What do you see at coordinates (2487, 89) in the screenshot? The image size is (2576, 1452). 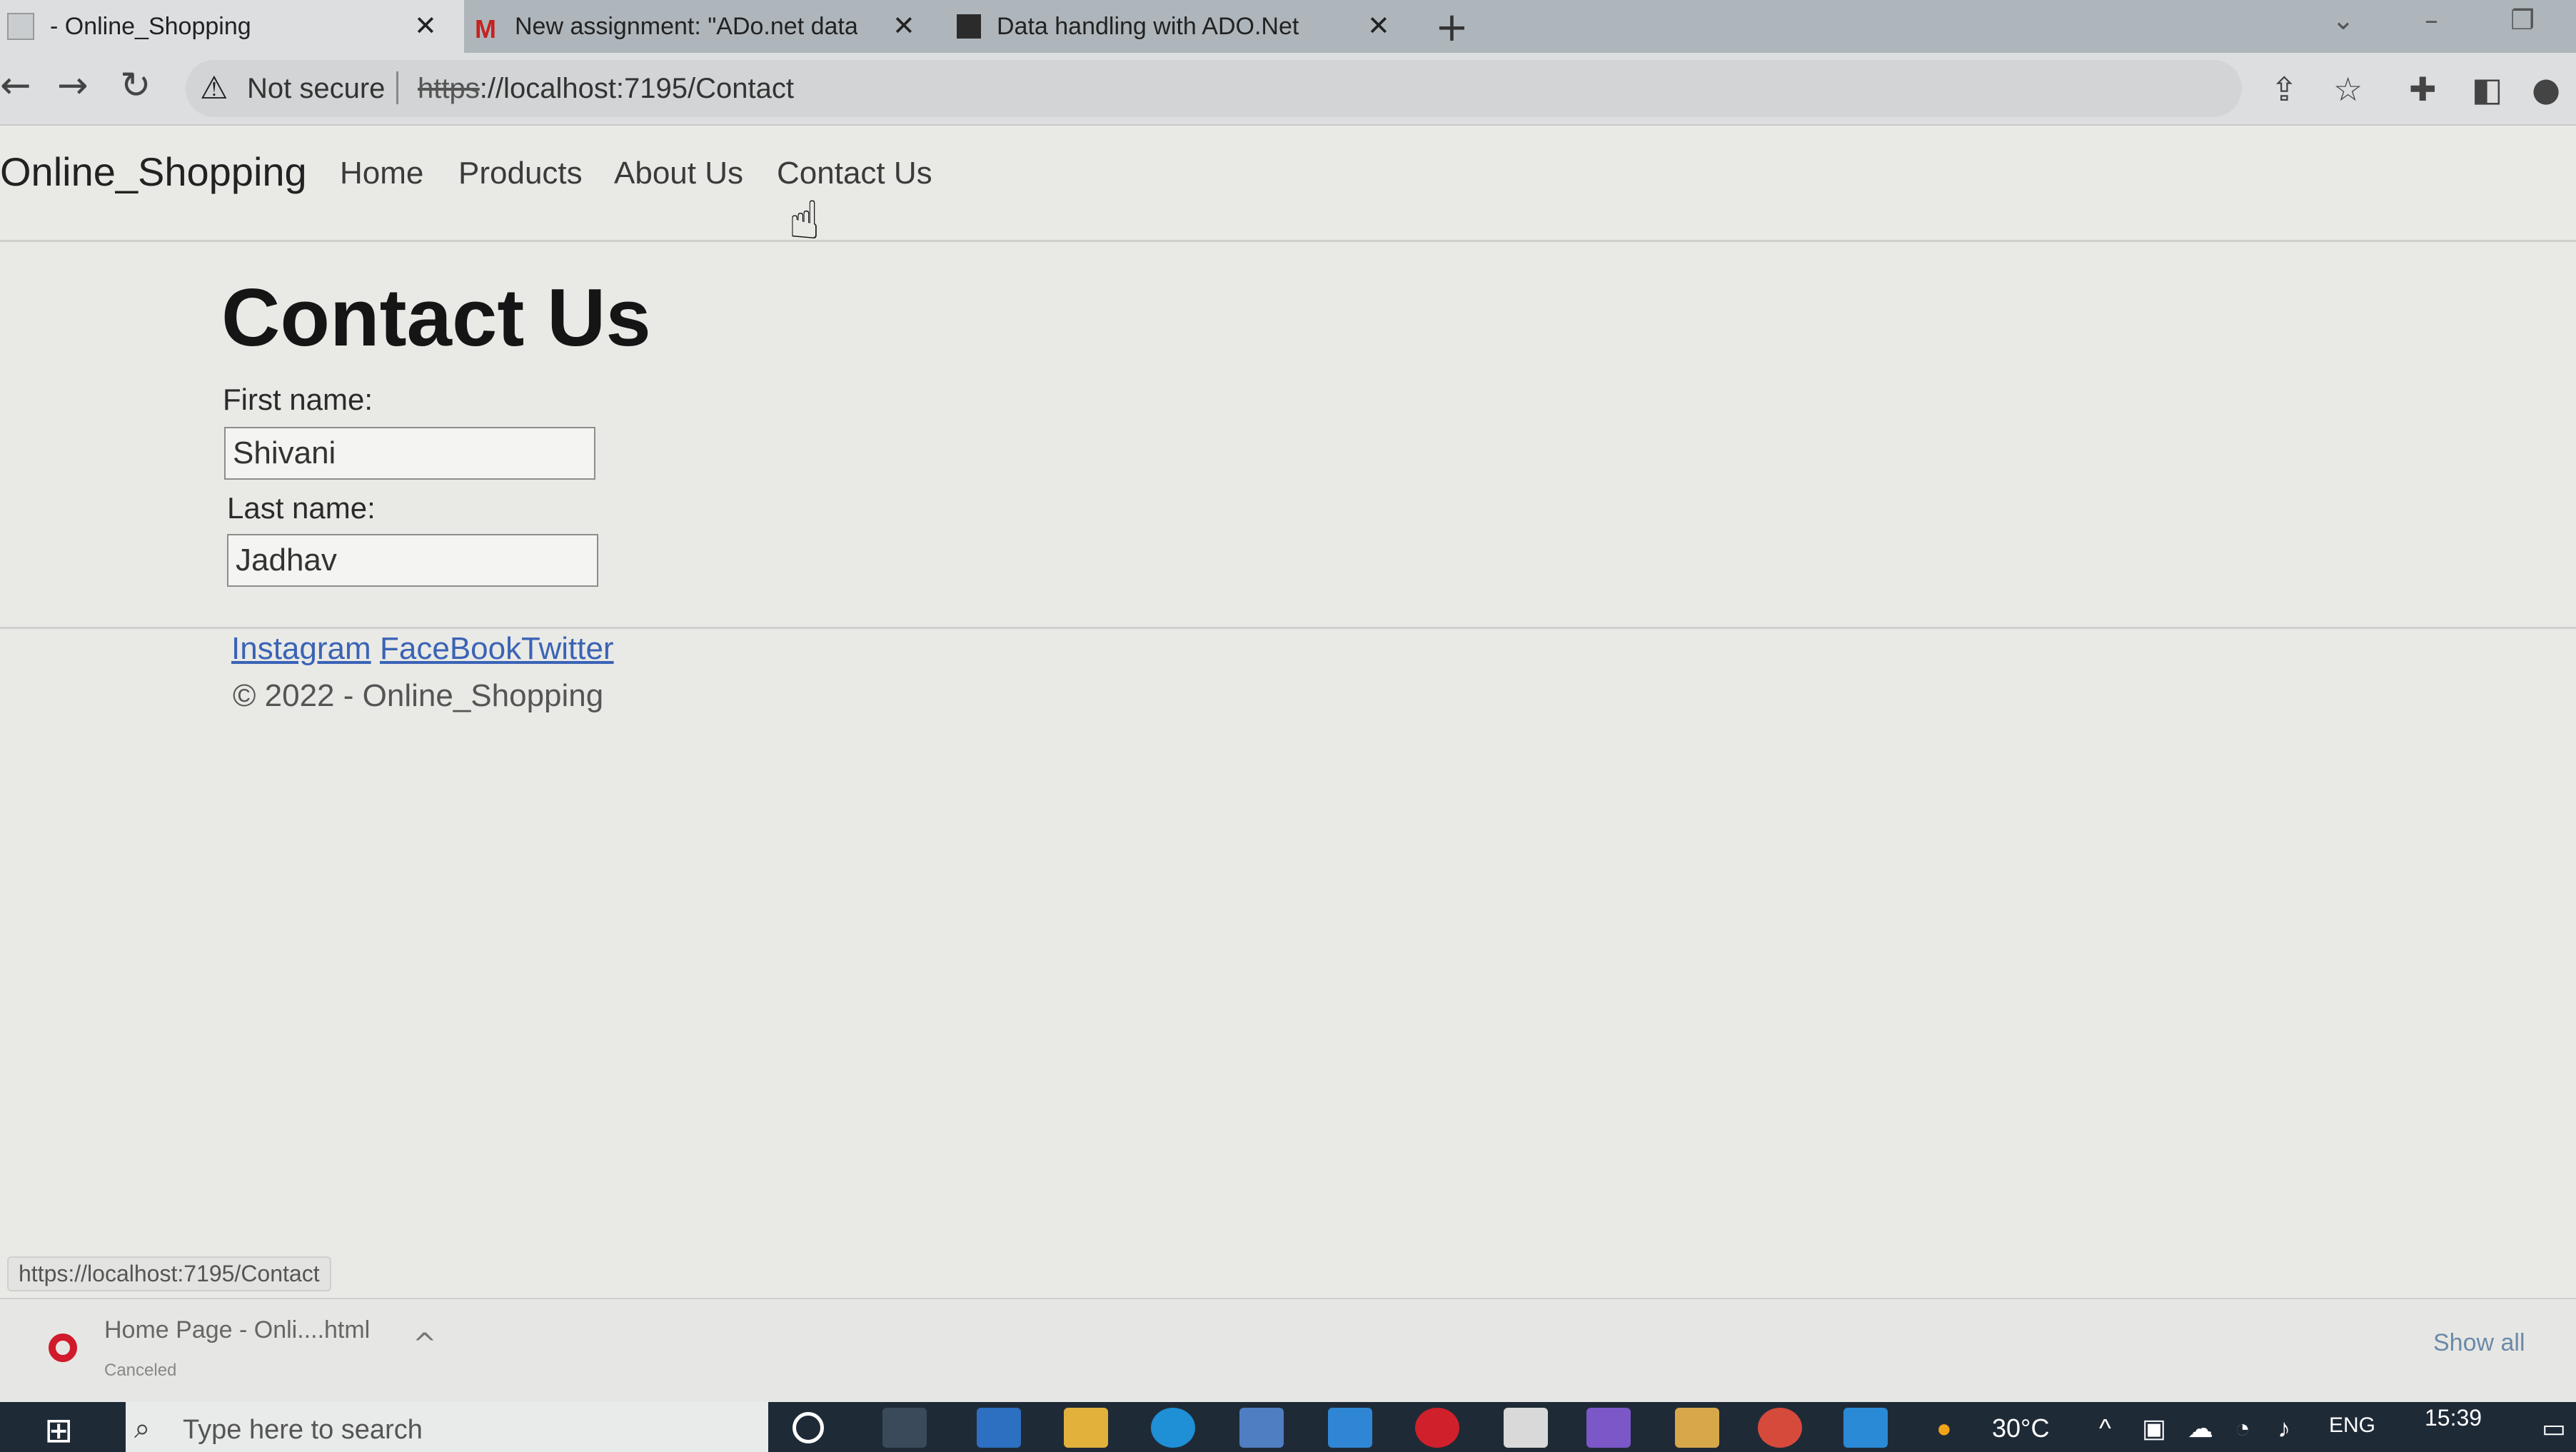 I see `side-panel-icon: ◧` at bounding box center [2487, 89].